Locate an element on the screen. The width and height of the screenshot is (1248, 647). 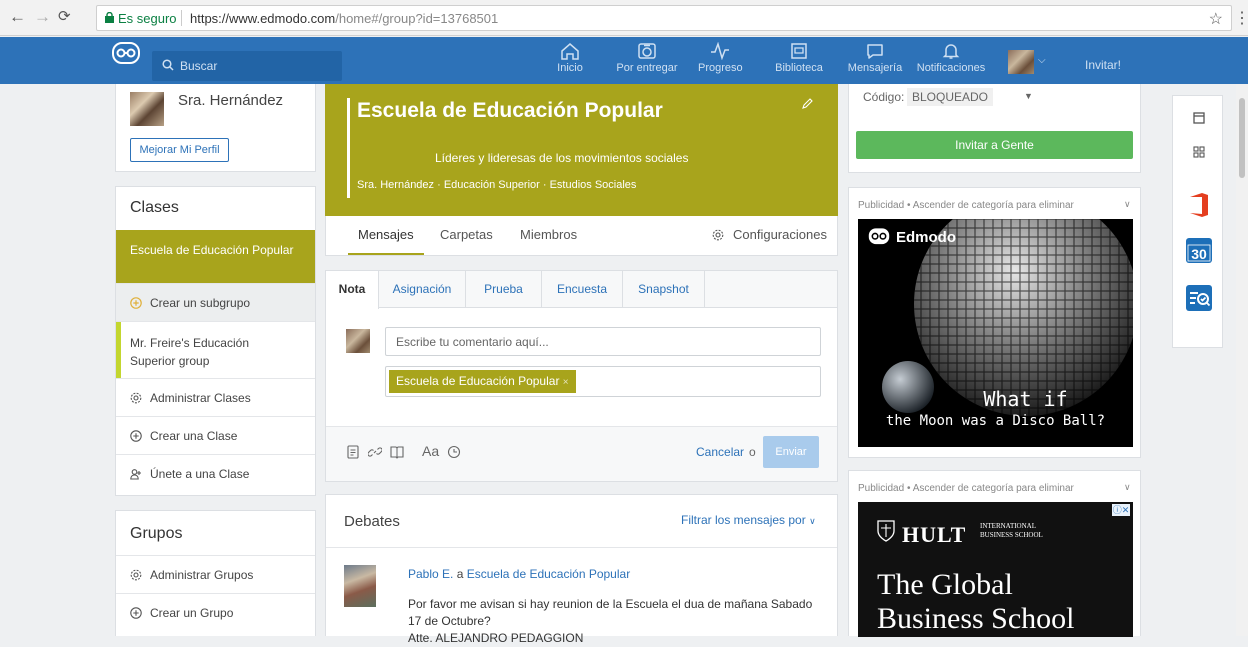
recipient-field: Escuela de Educación Popular × is located at coordinates (603, 381).